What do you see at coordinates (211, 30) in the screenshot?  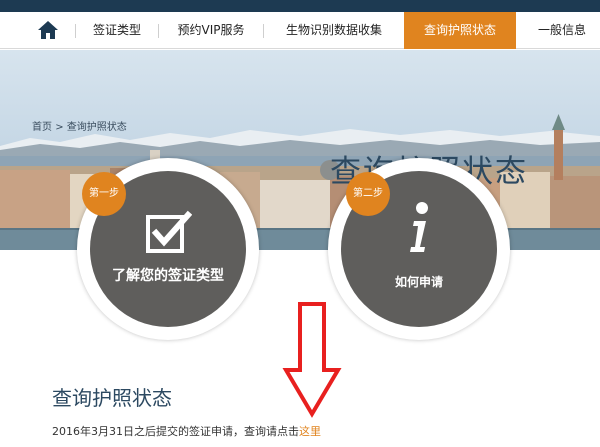 I see `nav-item-vip-appointment: 预约VIP服务` at bounding box center [211, 30].